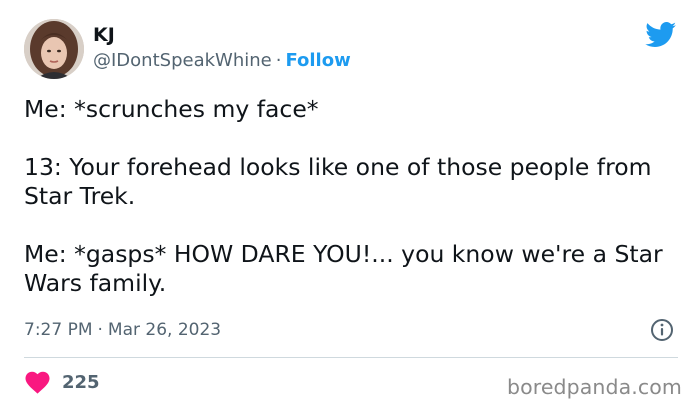  What do you see at coordinates (104, 35) in the screenshot?
I see `author-name: KJ` at bounding box center [104, 35].